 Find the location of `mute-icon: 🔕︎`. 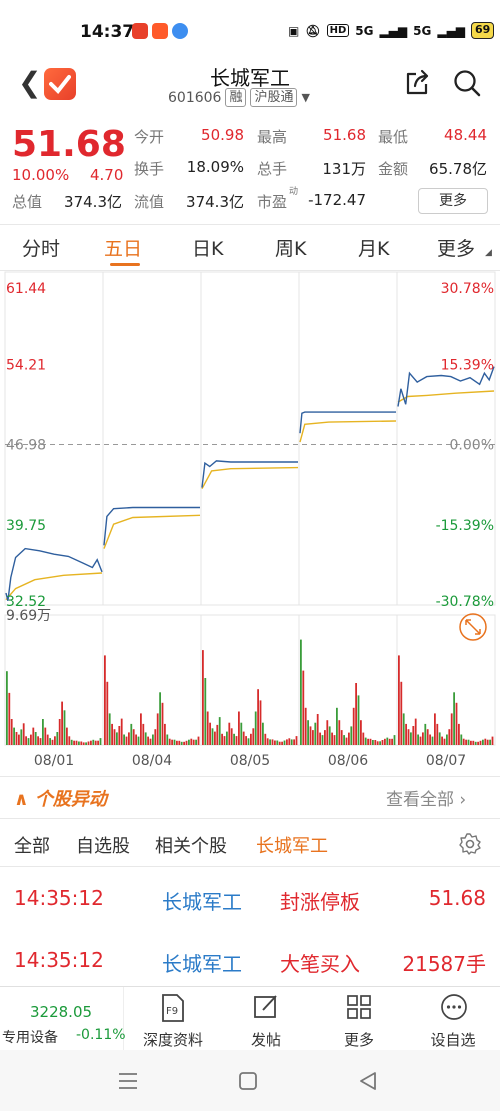

mute-icon: 🔕︎ is located at coordinates (313, 30).